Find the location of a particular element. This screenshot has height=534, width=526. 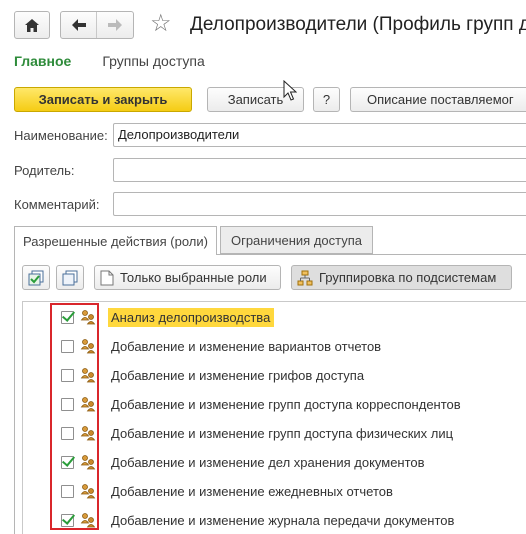

section-access-groups: Группы доступа is located at coordinates (153, 62).